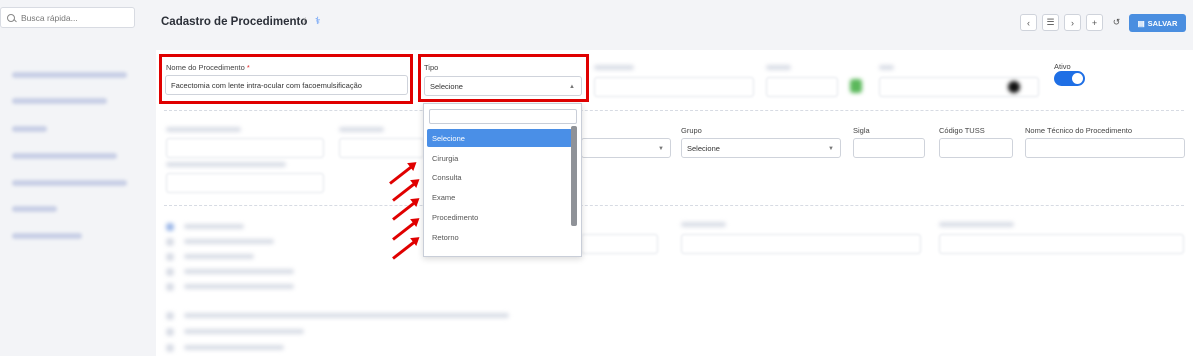 This screenshot has height=356, width=1193. Describe the element at coordinates (626, 148) in the screenshot. I see `blurred-select: ▼` at that location.